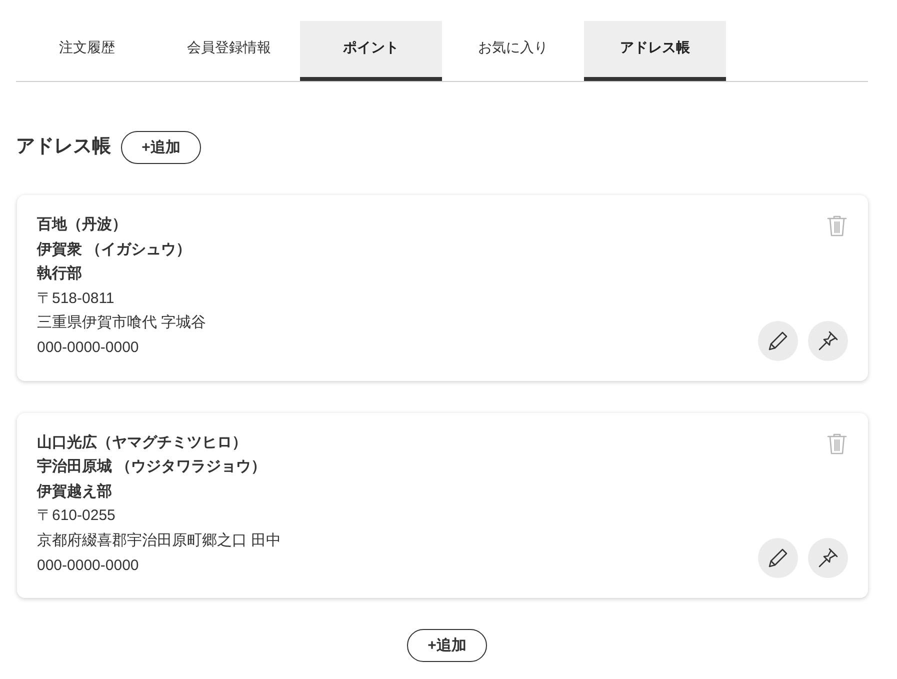  Describe the element at coordinates (159, 540) in the screenshot. I see `street-address: 京都府綴喜郡宇治田原町郷之口 田中` at that location.